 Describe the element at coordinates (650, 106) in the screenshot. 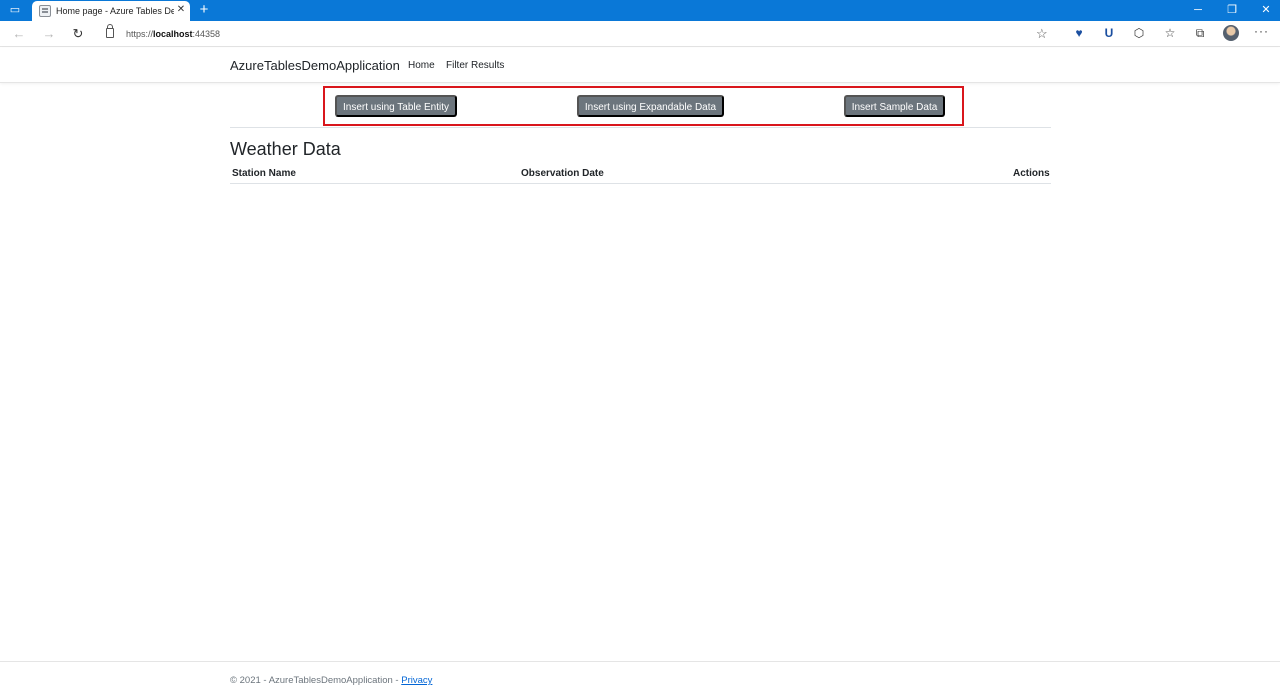

I see `insert-expandable-data-button: Insert using Expandable Data` at that location.